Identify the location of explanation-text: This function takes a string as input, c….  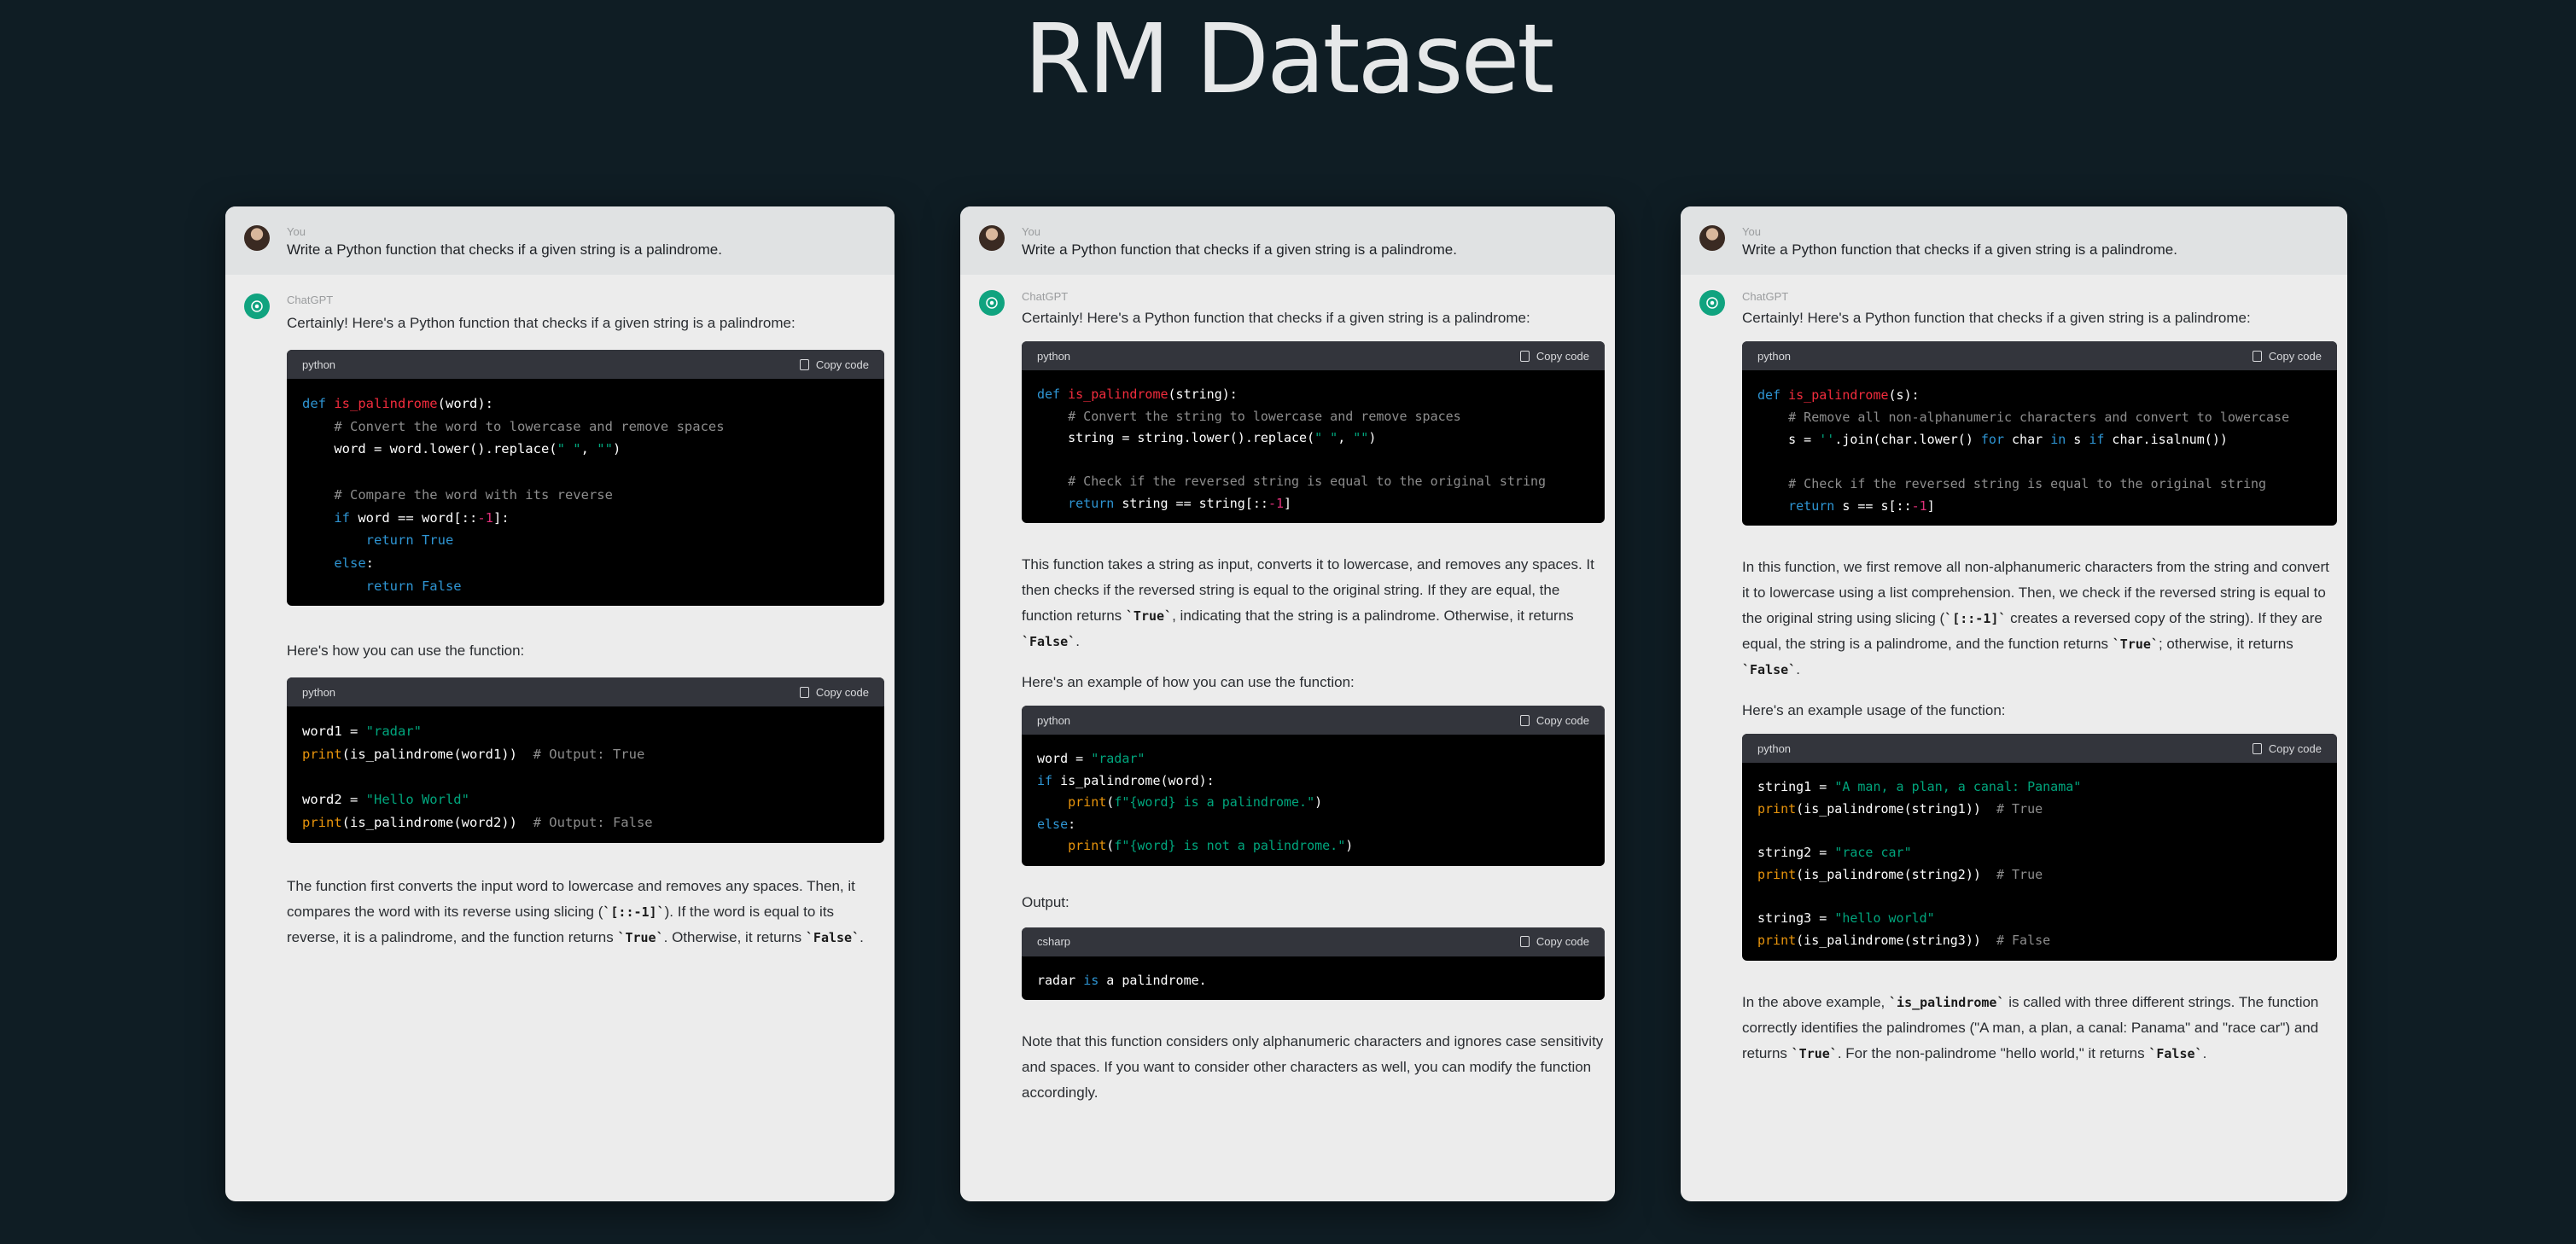
(1308, 602).